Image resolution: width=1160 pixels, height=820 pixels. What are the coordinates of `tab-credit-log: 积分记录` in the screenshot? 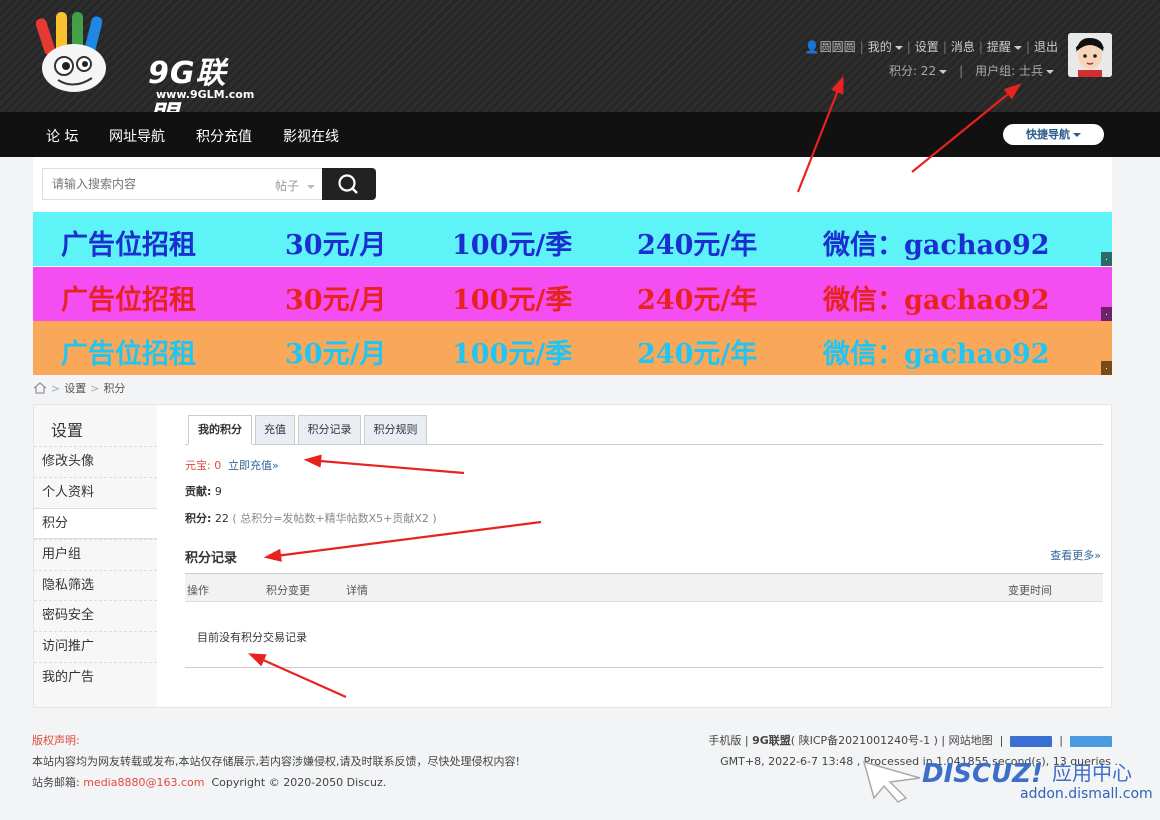 It's located at (329, 430).